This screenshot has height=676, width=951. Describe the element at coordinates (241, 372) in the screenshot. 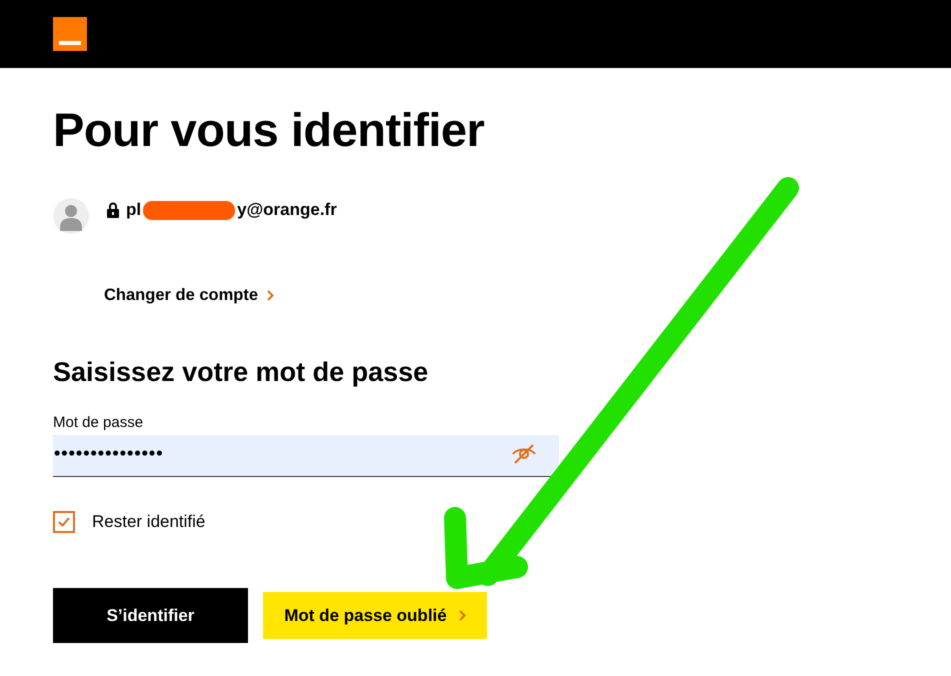

I see `section-heading: Saisissez votre mot de passe` at that location.